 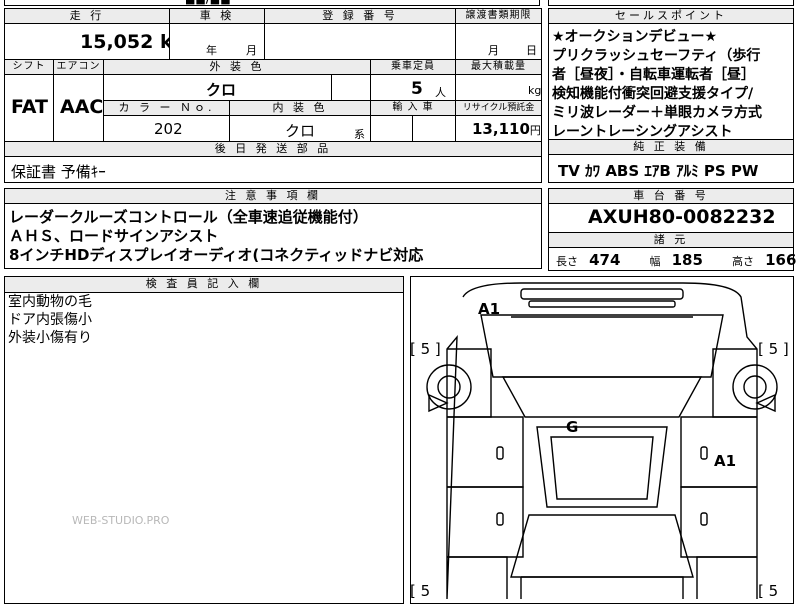 What do you see at coordinates (121, 520) in the screenshot?
I see `watermark: WEB-STUDIO.PRO` at bounding box center [121, 520].